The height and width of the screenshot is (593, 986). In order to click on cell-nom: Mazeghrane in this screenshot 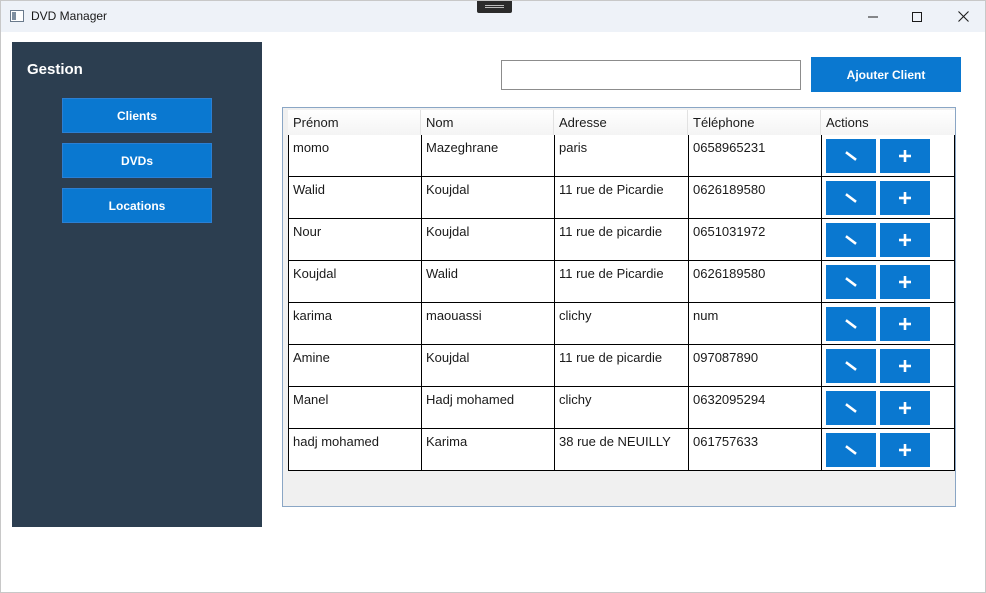, I will do `click(487, 156)`.